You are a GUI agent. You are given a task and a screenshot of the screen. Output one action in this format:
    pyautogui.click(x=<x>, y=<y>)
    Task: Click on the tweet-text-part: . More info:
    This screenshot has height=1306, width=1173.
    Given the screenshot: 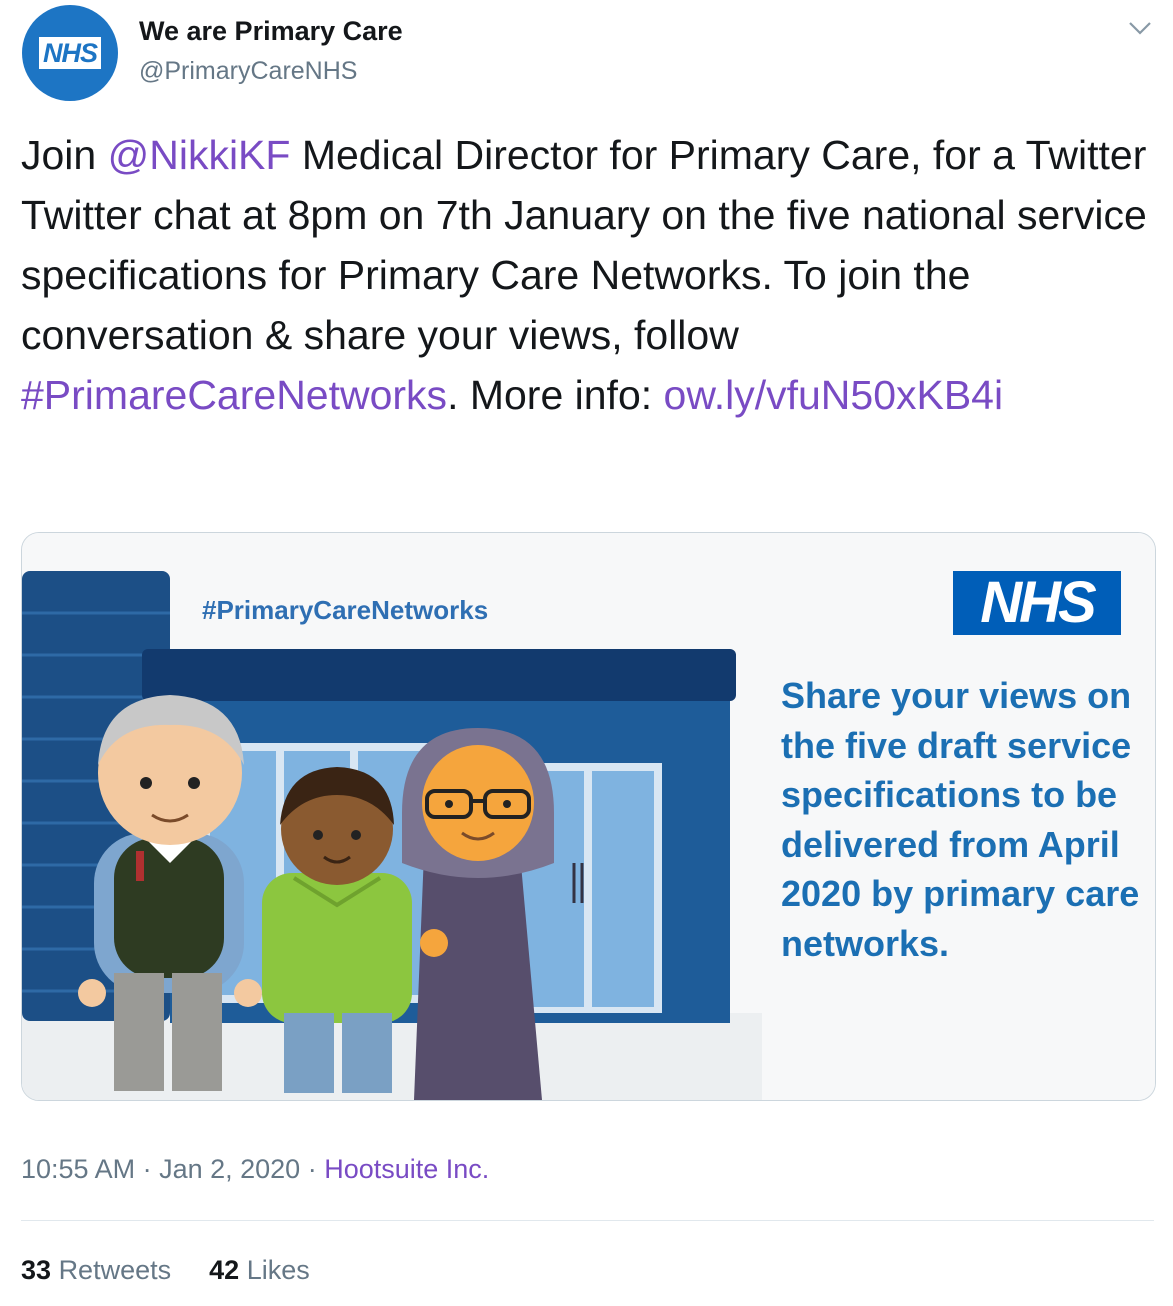 What is the action you would take?
    pyautogui.click(x=555, y=395)
    